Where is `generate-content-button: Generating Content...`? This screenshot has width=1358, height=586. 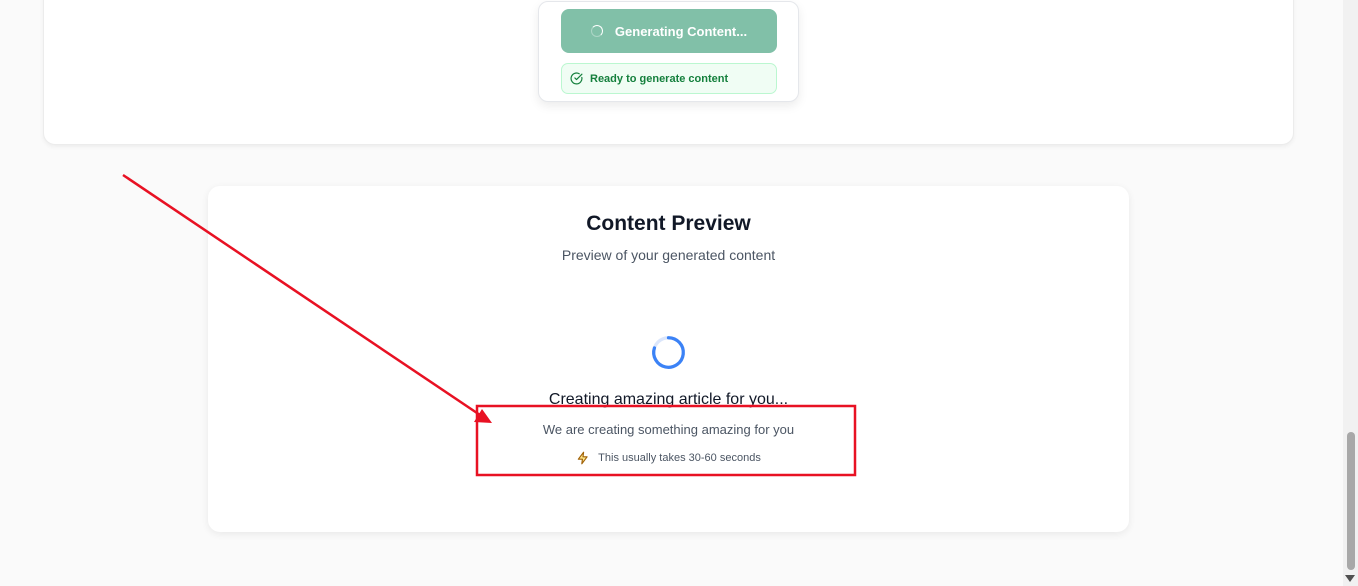 generate-content-button: Generating Content... is located at coordinates (669, 31).